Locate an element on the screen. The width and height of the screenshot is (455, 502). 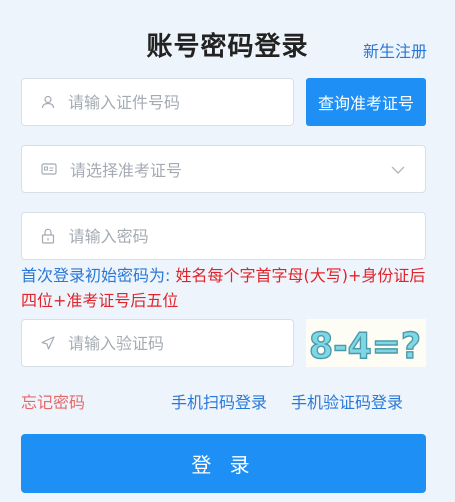
lock-icon is located at coordinates (48, 236).